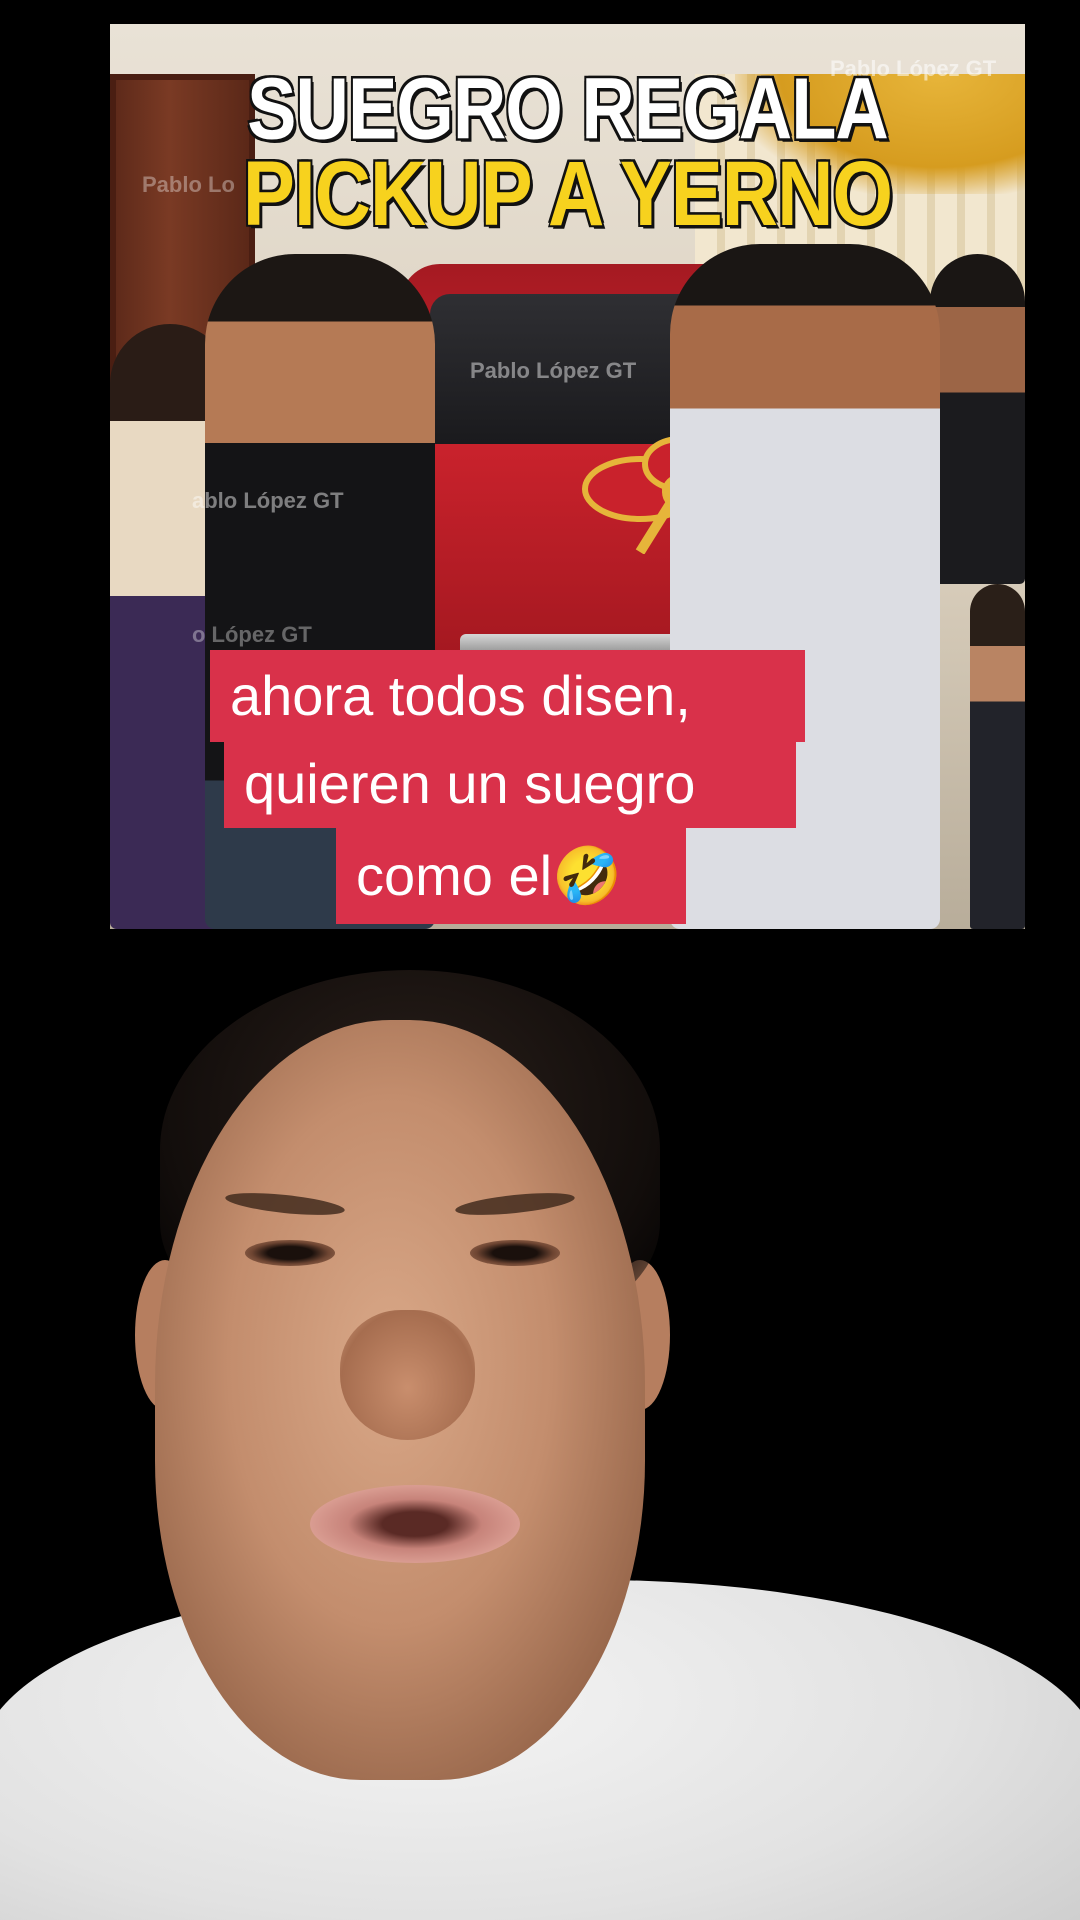  I want to click on caption-line-3: como el🤣, so click(511, 876).